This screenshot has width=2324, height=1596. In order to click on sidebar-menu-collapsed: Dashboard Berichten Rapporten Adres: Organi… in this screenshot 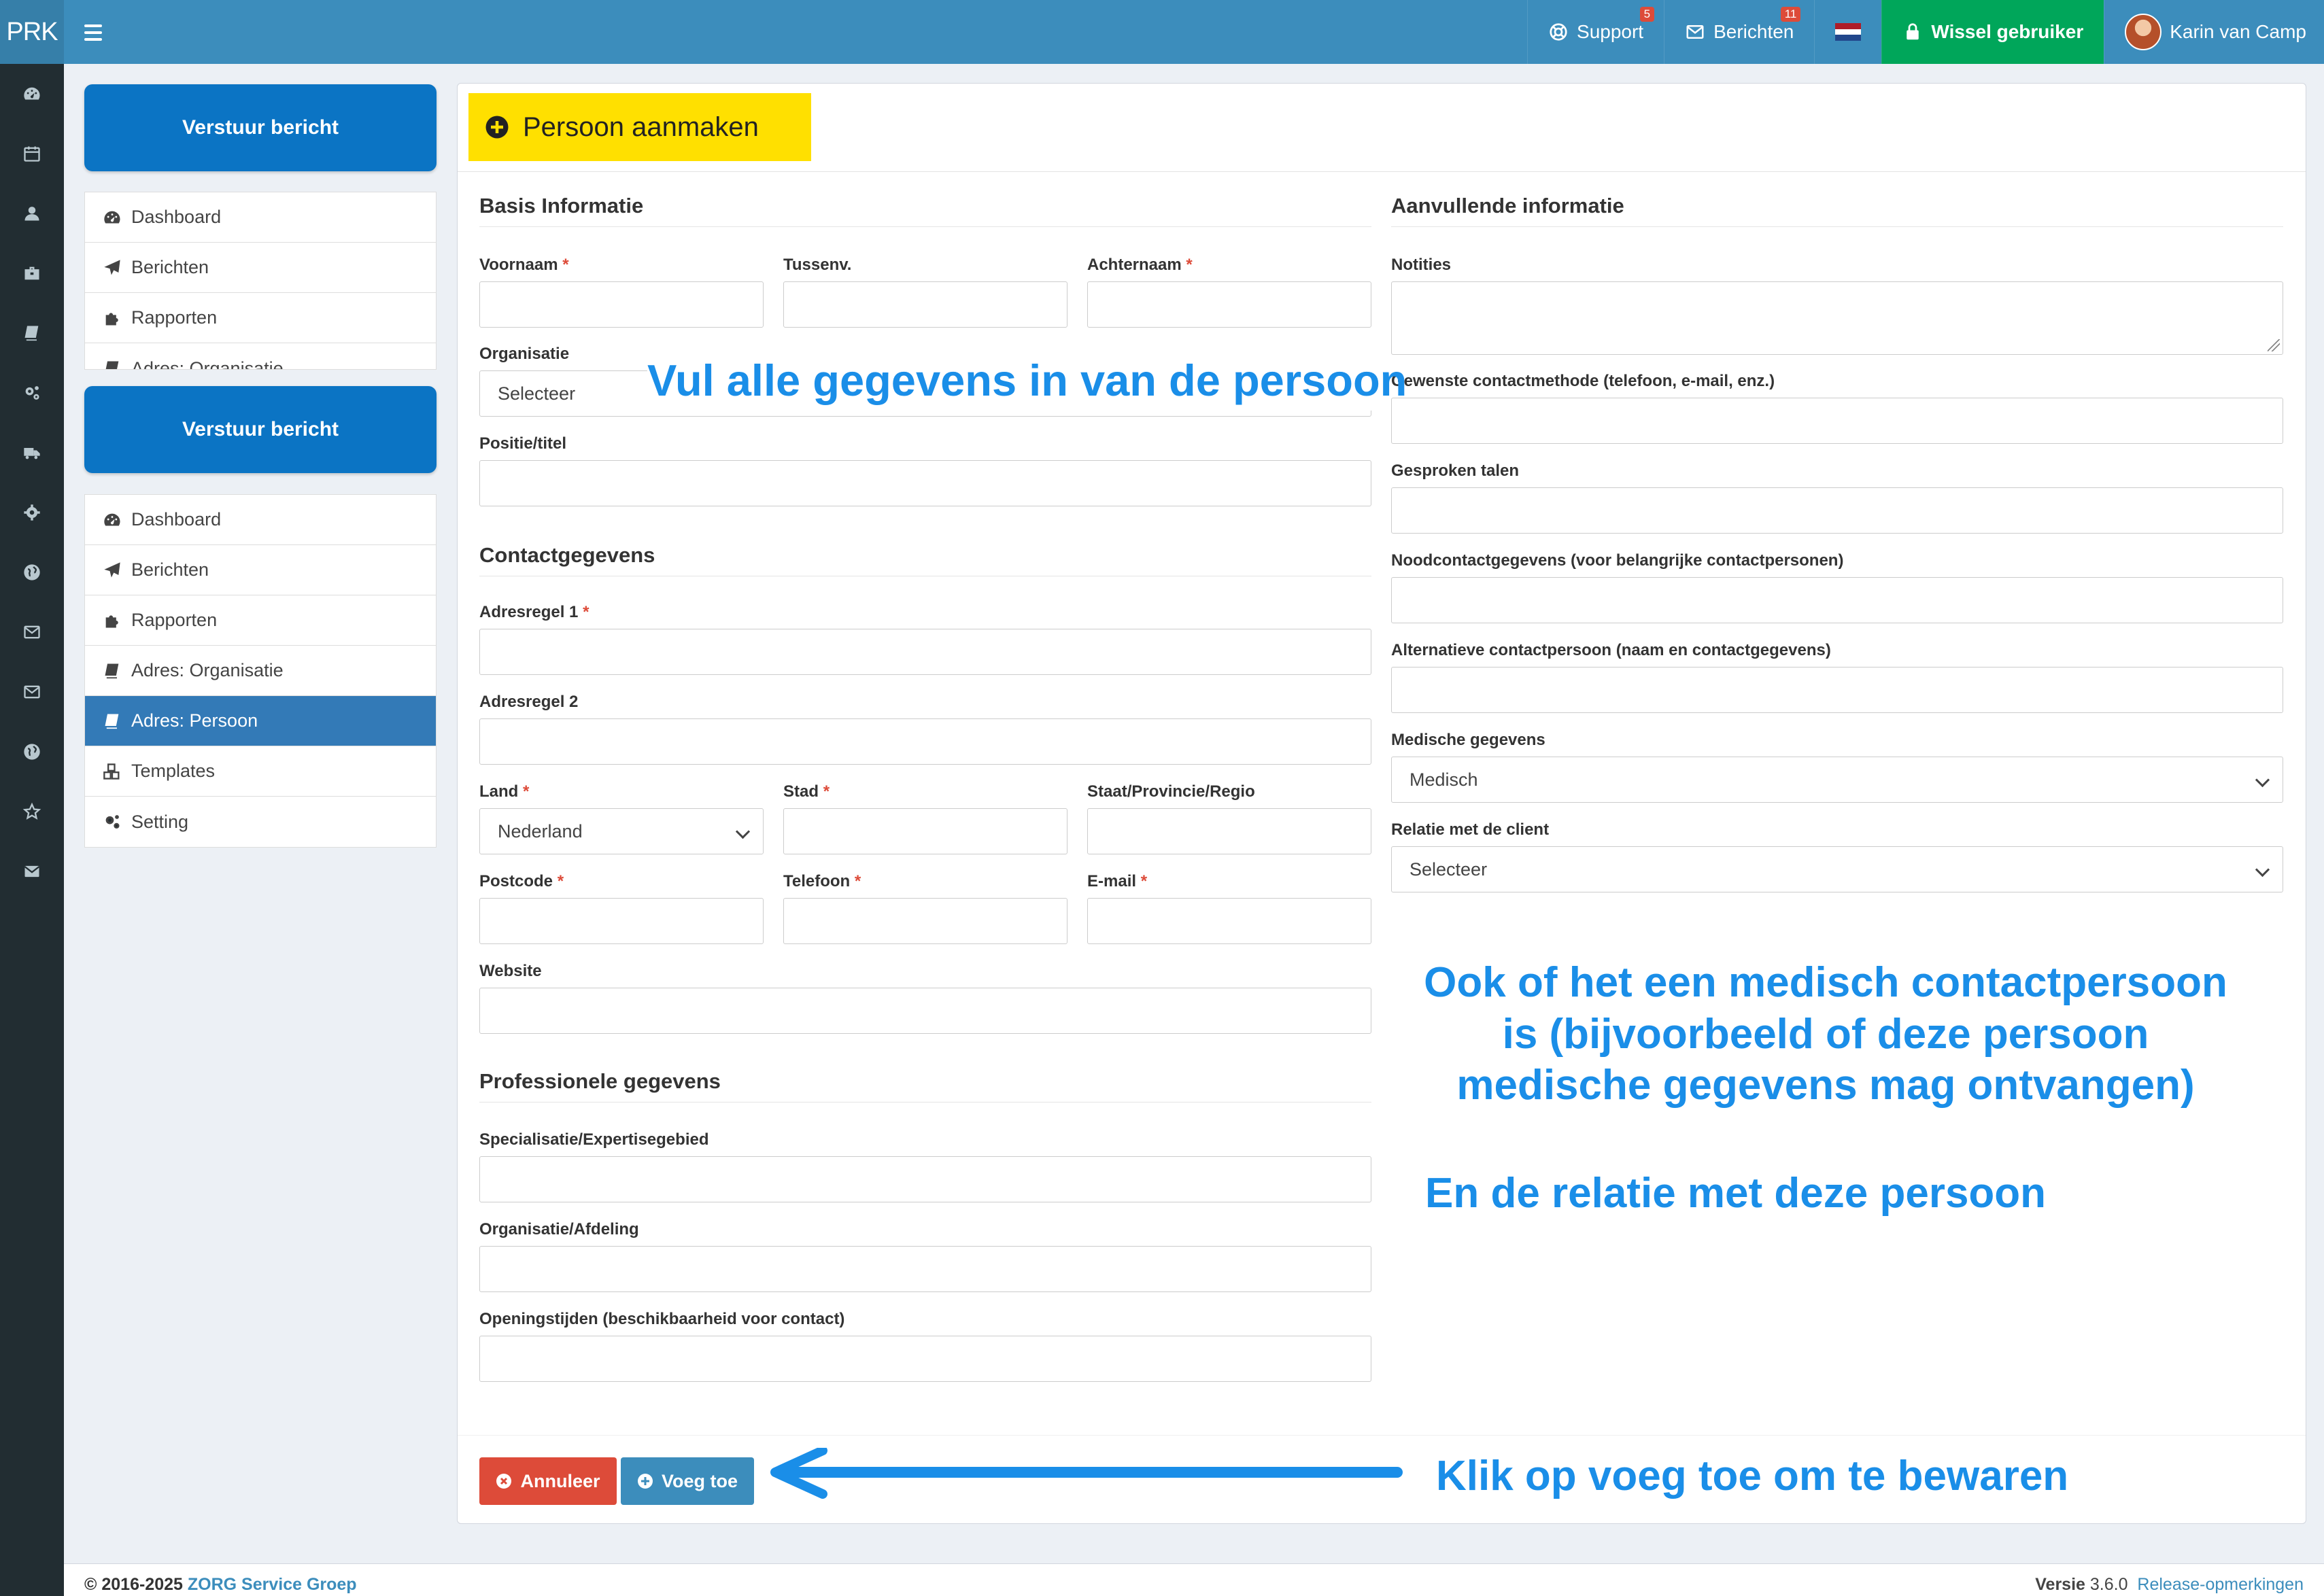, I will do `click(260, 281)`.